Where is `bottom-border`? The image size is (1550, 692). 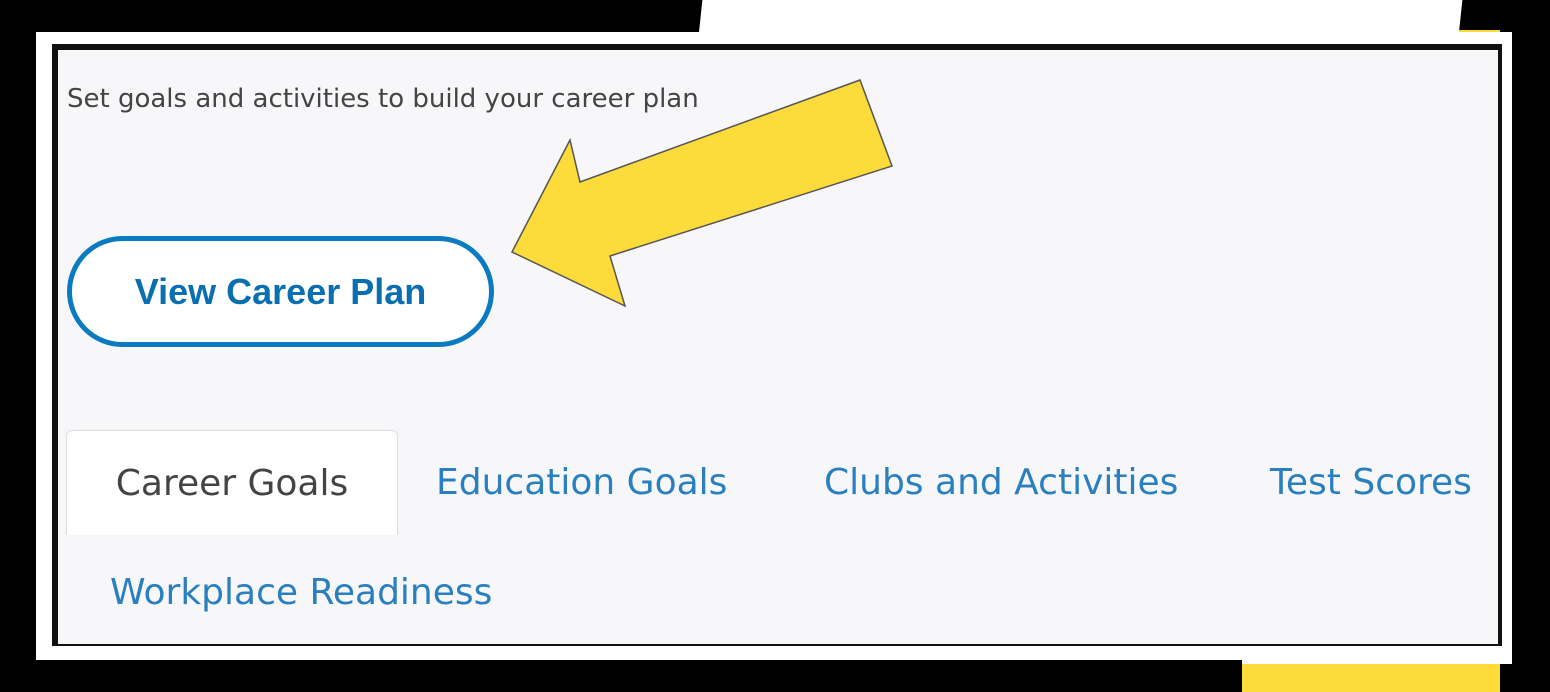 bottom-border is located at coordinates (621, 676).